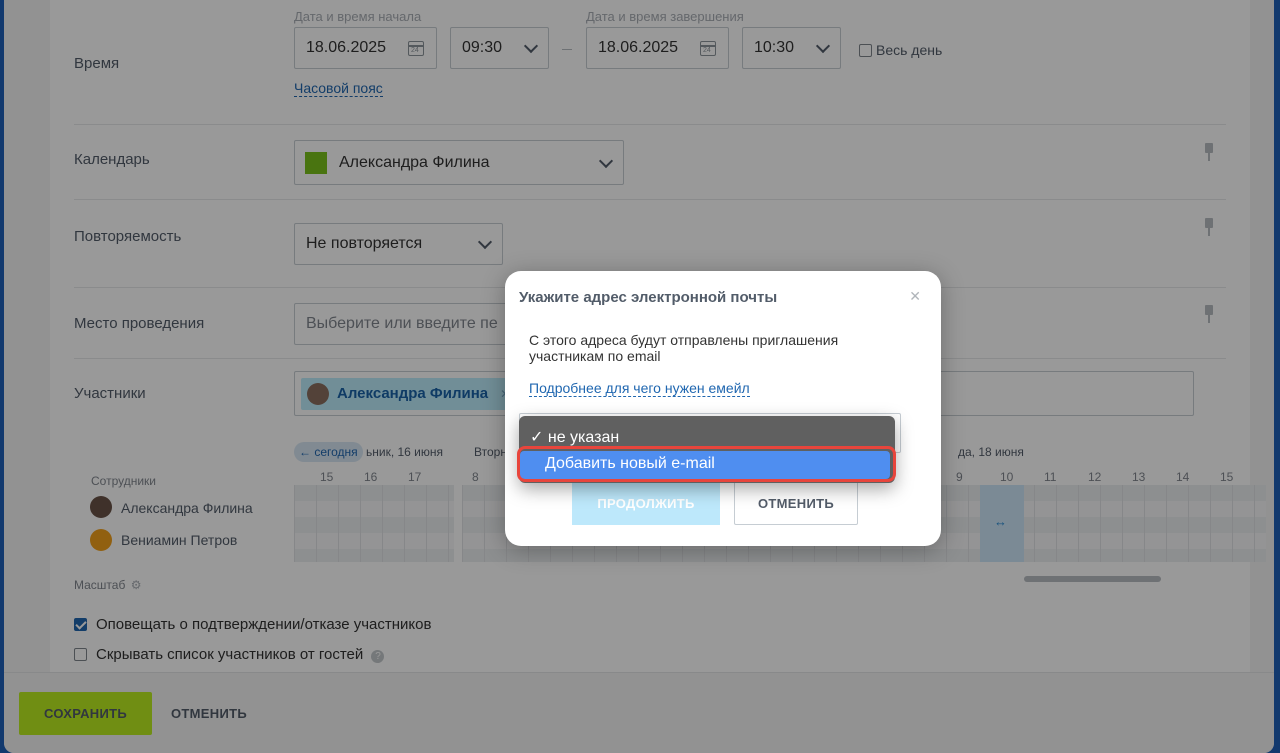  Describe the element at coordinates (648, 297) in the screenshot. I see `dialog-title: Укажите адрес электронной почты` at that location.